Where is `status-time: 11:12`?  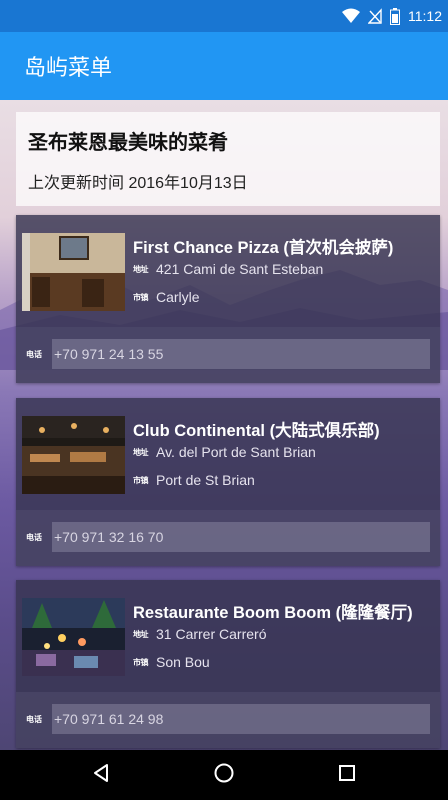 status-time: 11:12 is located at coordinates (425, 16).